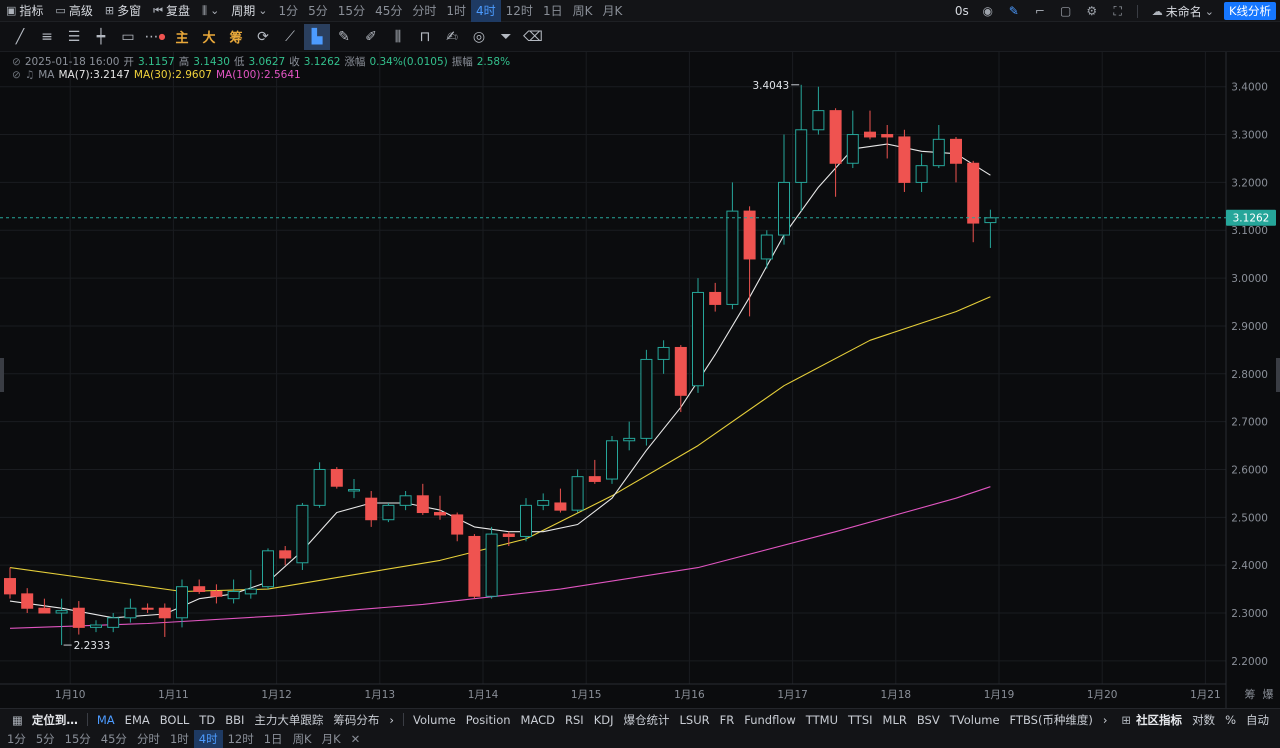 Image resolution: width=1280 pixels, height=748 pixels. Describe the element at coordinates (234, 720) in the screenshot. I see `main-indicator: BBI` at that location.